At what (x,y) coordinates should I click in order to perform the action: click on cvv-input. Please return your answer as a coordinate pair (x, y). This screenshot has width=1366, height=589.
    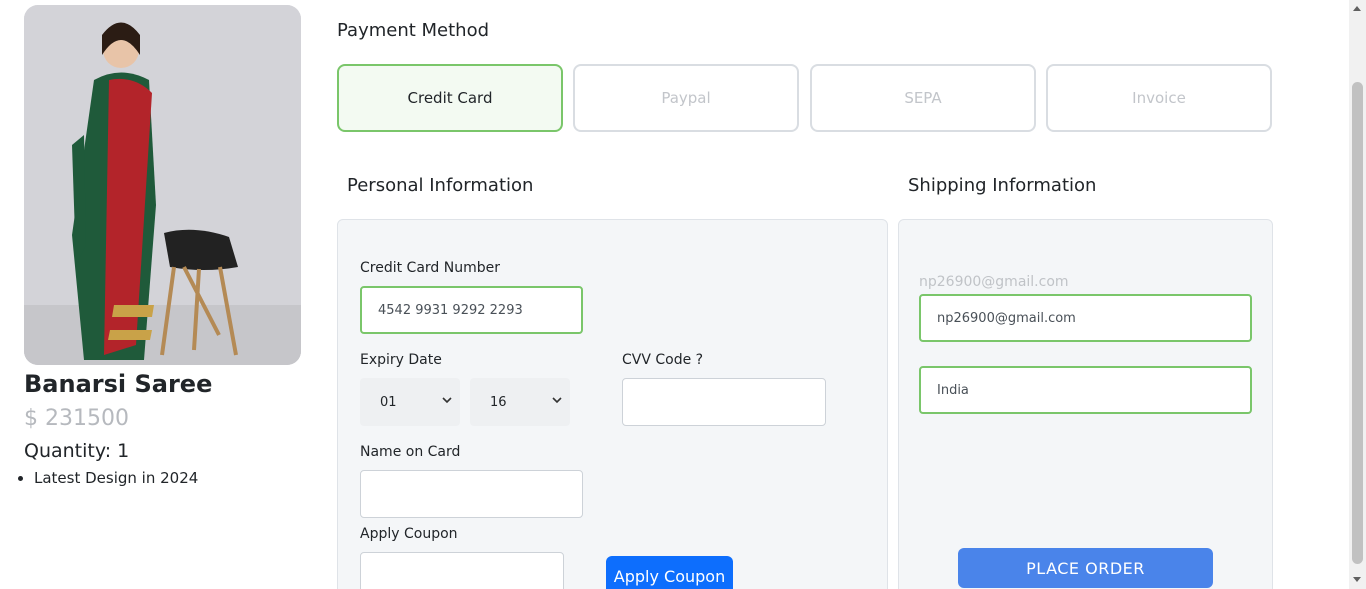
    Looking at the image, I should click on (724, 402).